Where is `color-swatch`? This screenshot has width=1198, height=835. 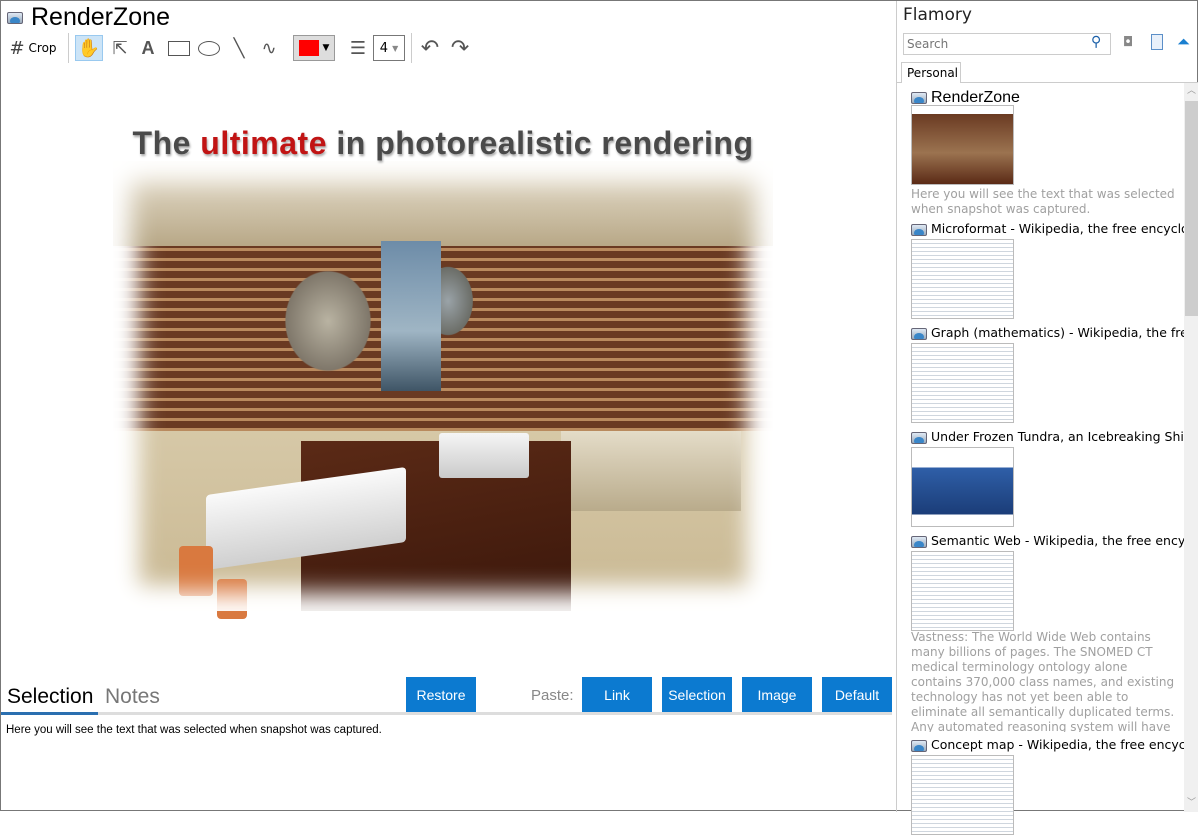
color-swatch is located at coordinates (308, 48).